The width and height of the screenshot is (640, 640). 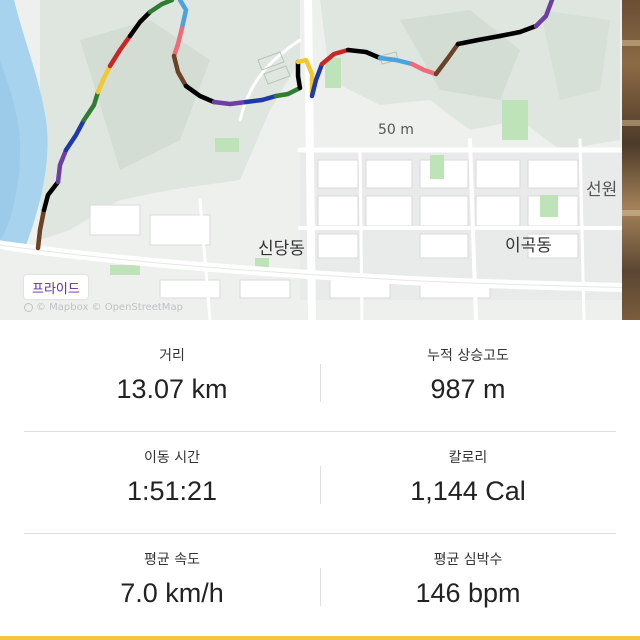 What do you see at coordinates (468, 458) in the screenshot?
I see `stat-label: 칼로리` at bounding box center [468, 458].